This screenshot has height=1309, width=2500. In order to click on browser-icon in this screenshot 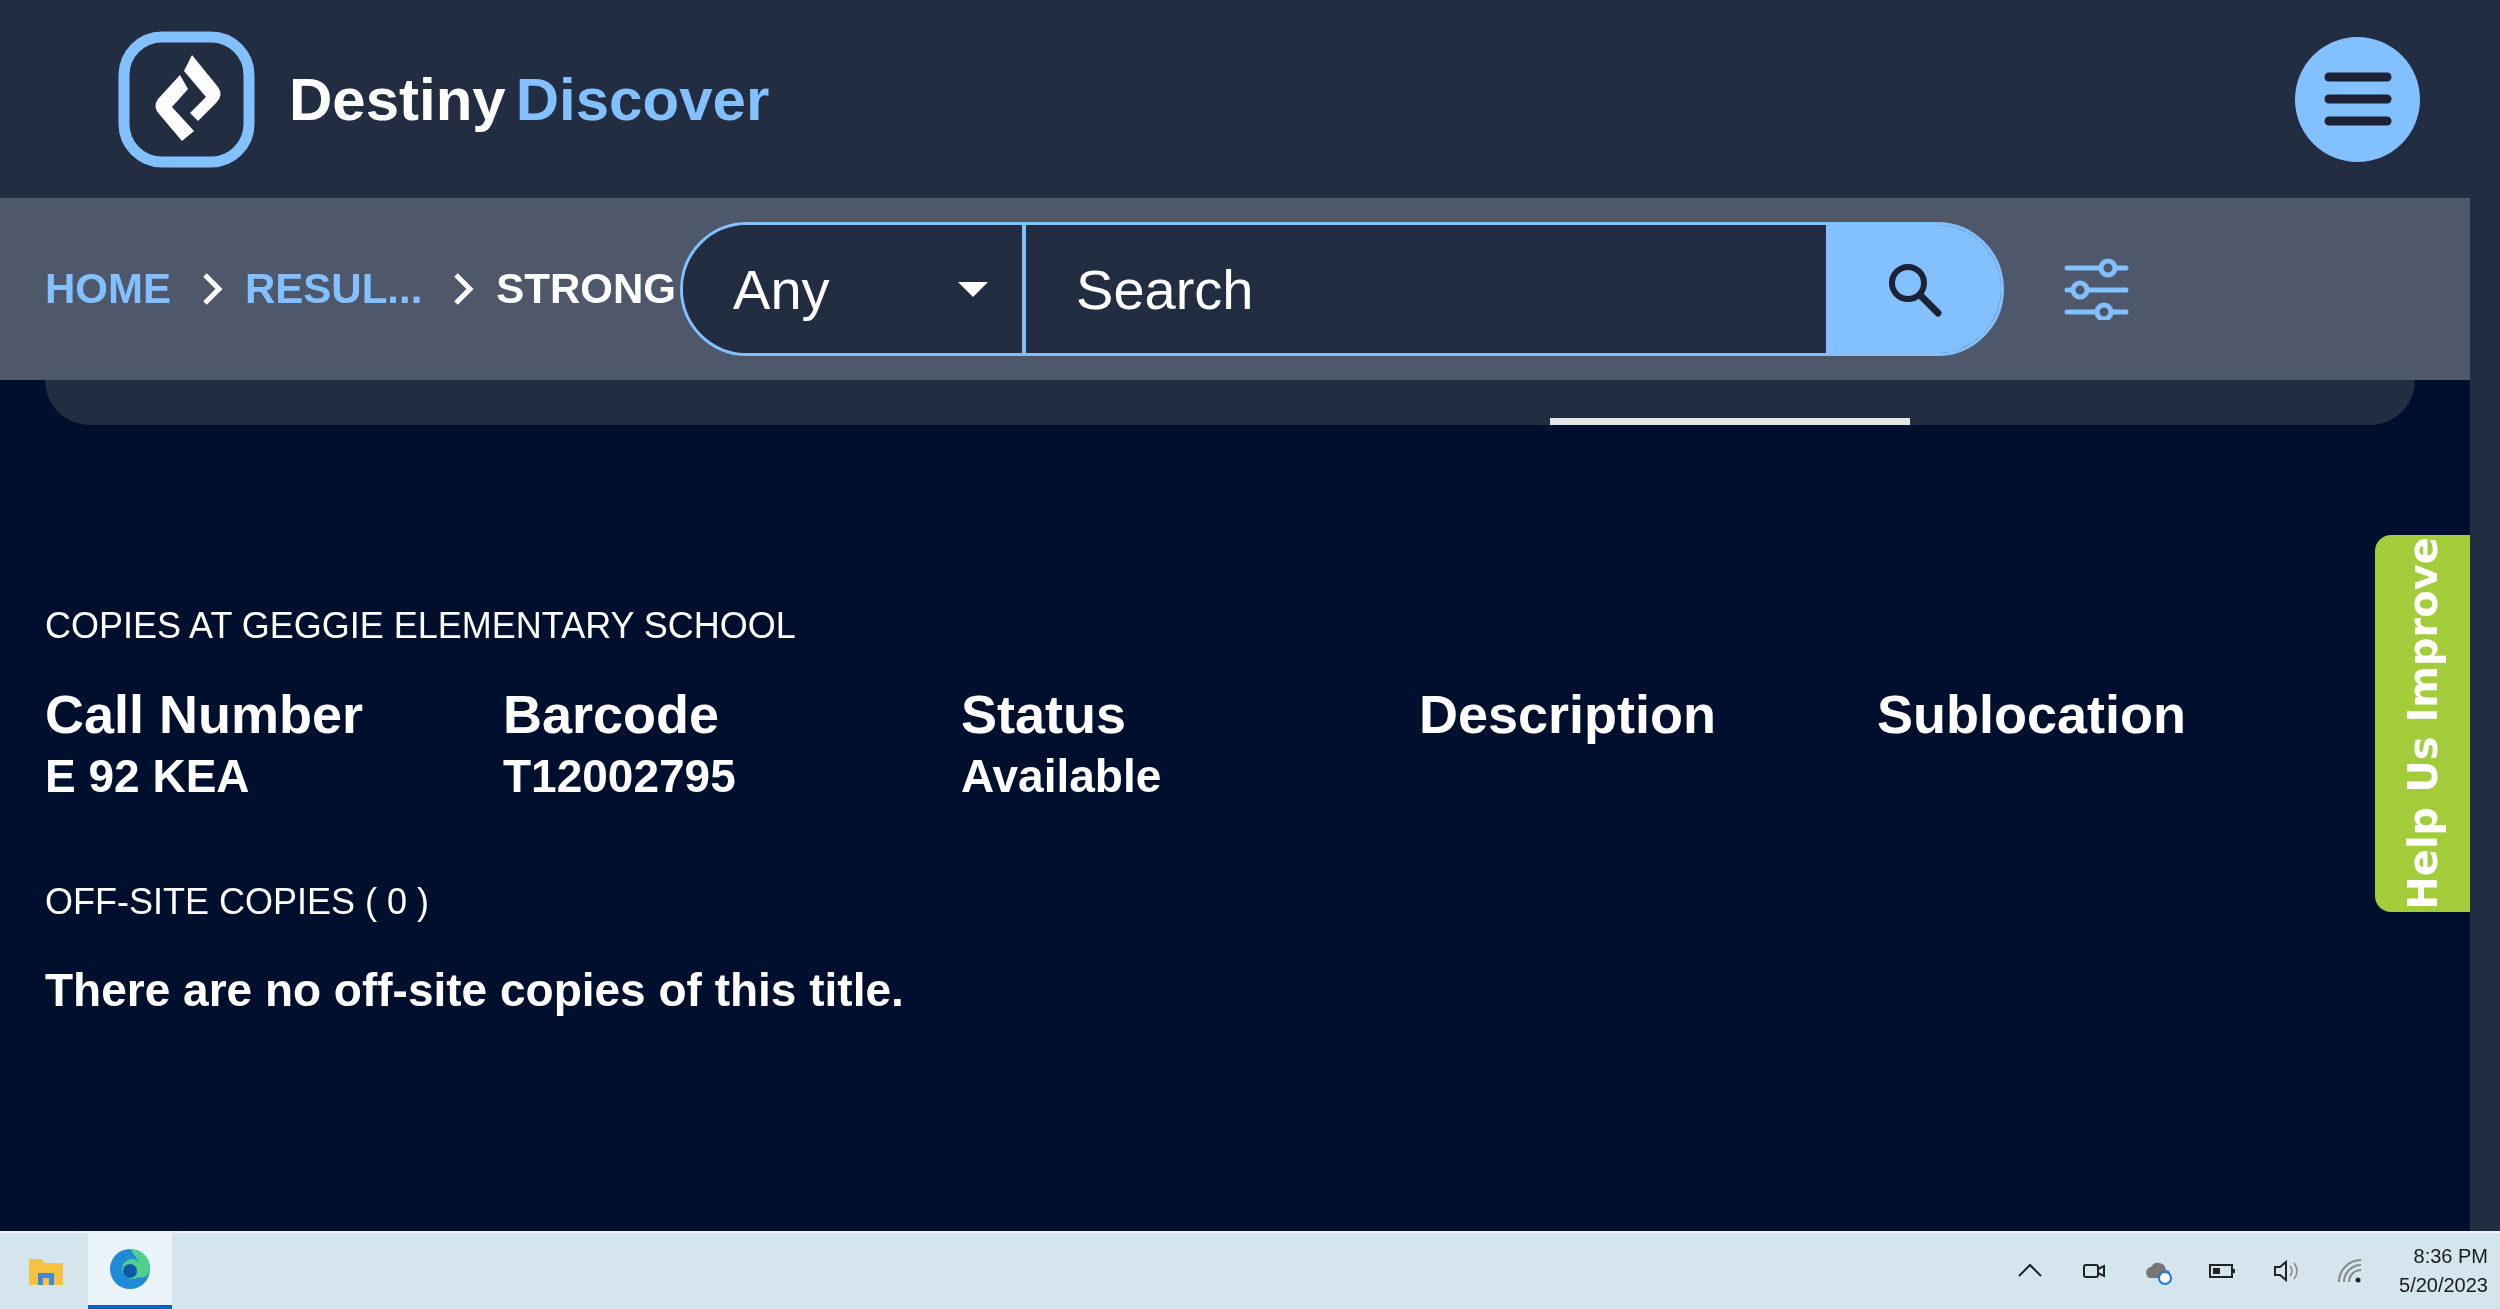, I will do `click(130, 1271)`.